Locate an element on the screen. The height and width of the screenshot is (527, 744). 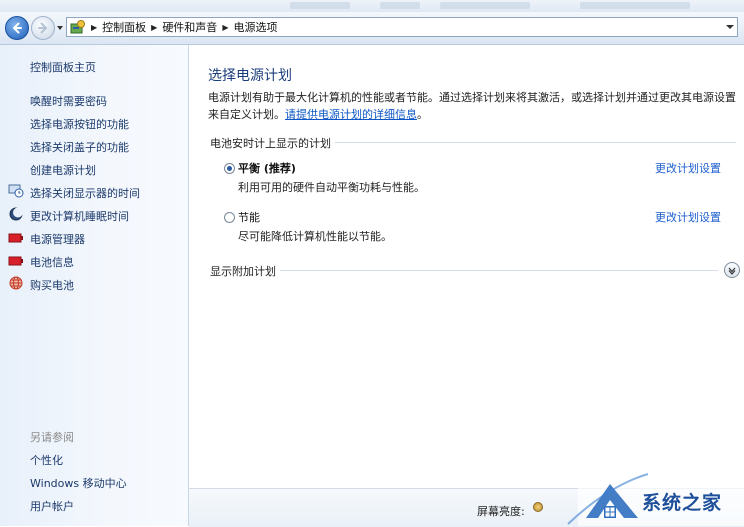
user-accounts-link: 用户帐户 is located at coordinates (52, 506).